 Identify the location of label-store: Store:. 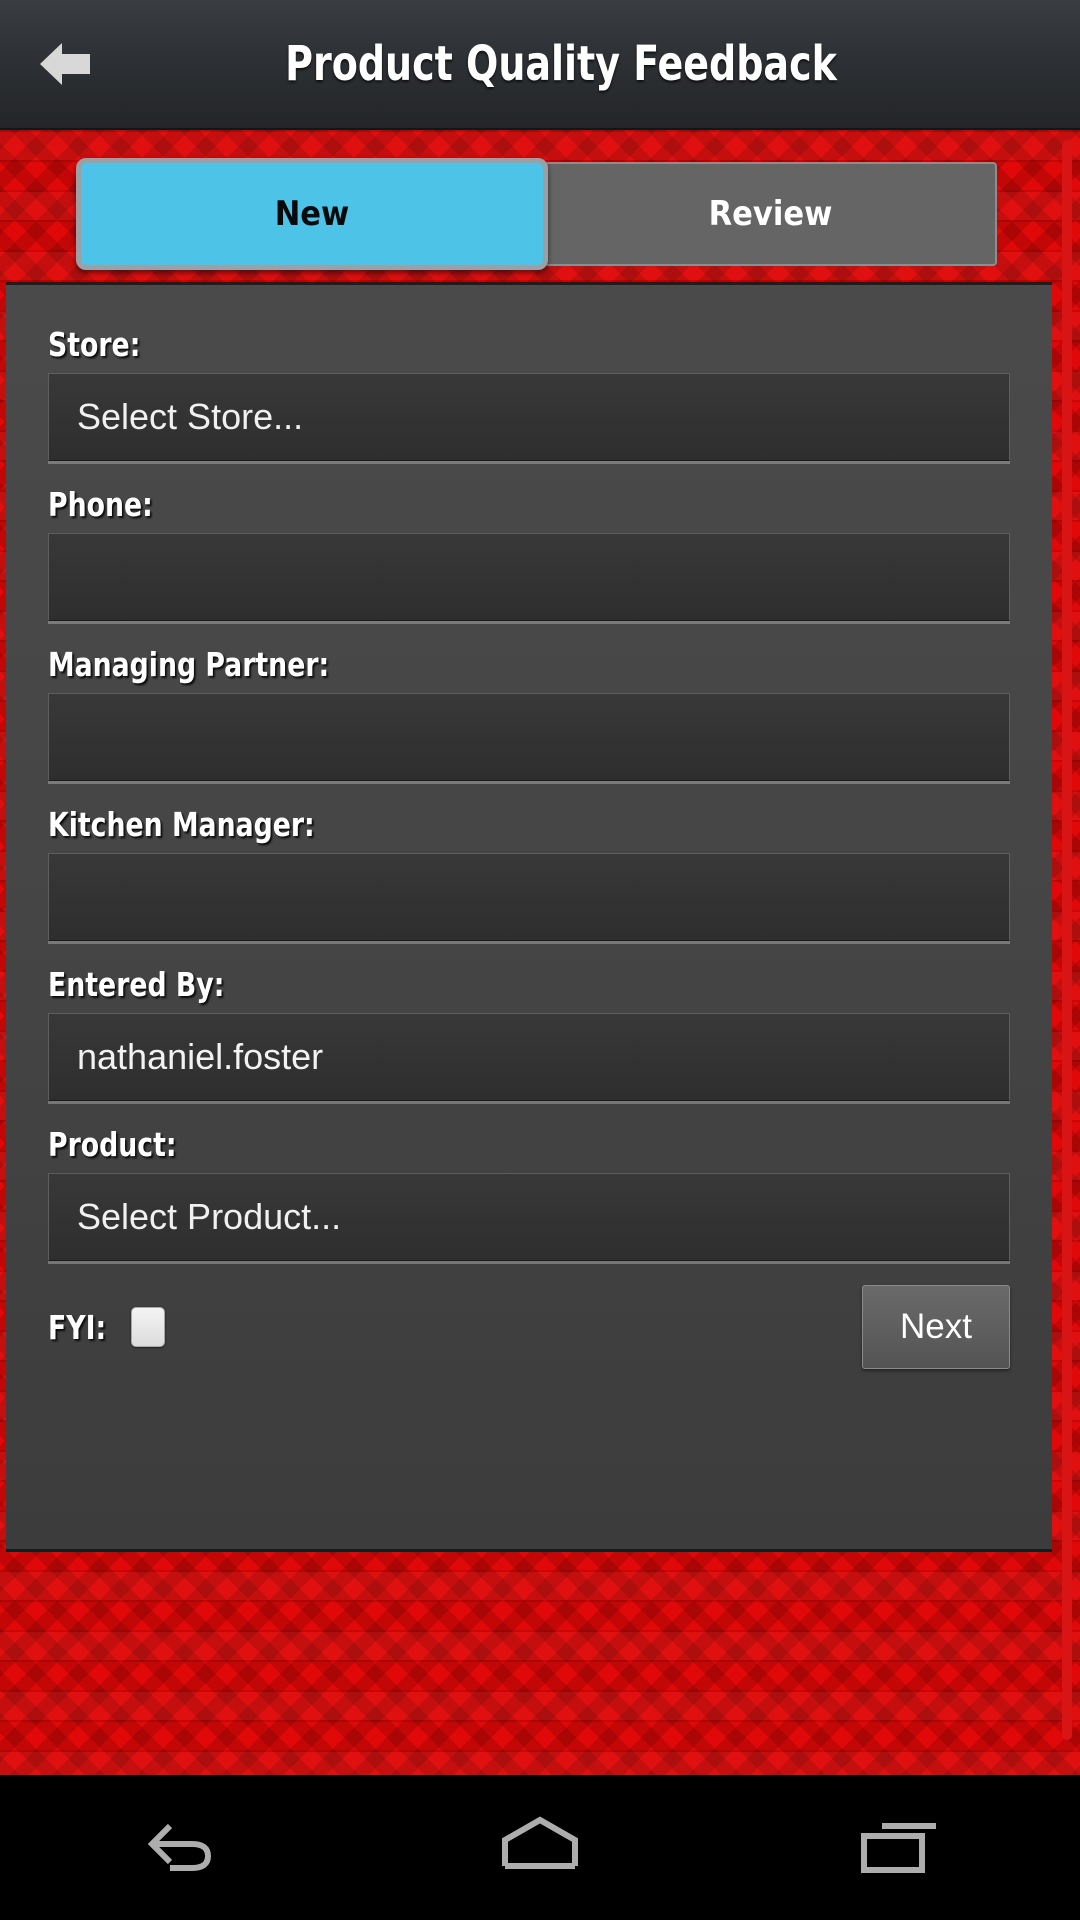
(94, 344).